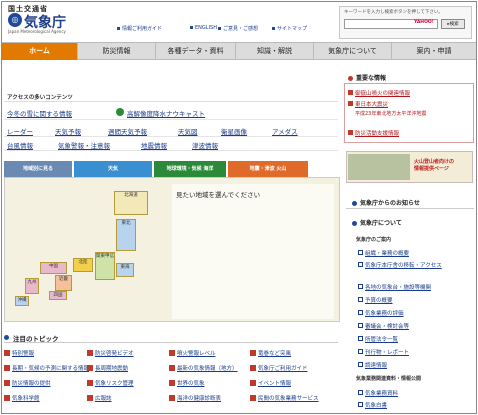 This screenshot has height=415, width=478. What do you see at coordinates (284, 398) in the screenshot?
I see `topic-item: 民間の気象業務サービス` at bounding box center [284, 398].